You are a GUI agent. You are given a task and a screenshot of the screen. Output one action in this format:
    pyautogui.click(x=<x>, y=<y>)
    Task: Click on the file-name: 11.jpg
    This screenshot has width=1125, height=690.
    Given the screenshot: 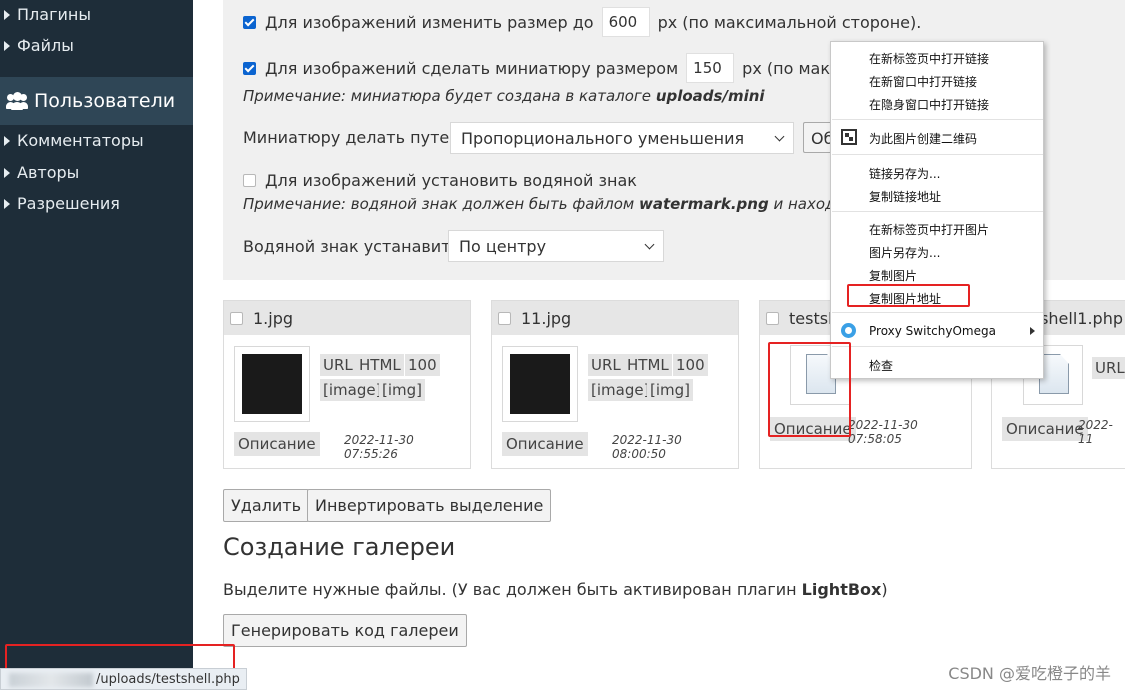 What is the action you would take?
    pyautogui.click(x=546, y=318)
    